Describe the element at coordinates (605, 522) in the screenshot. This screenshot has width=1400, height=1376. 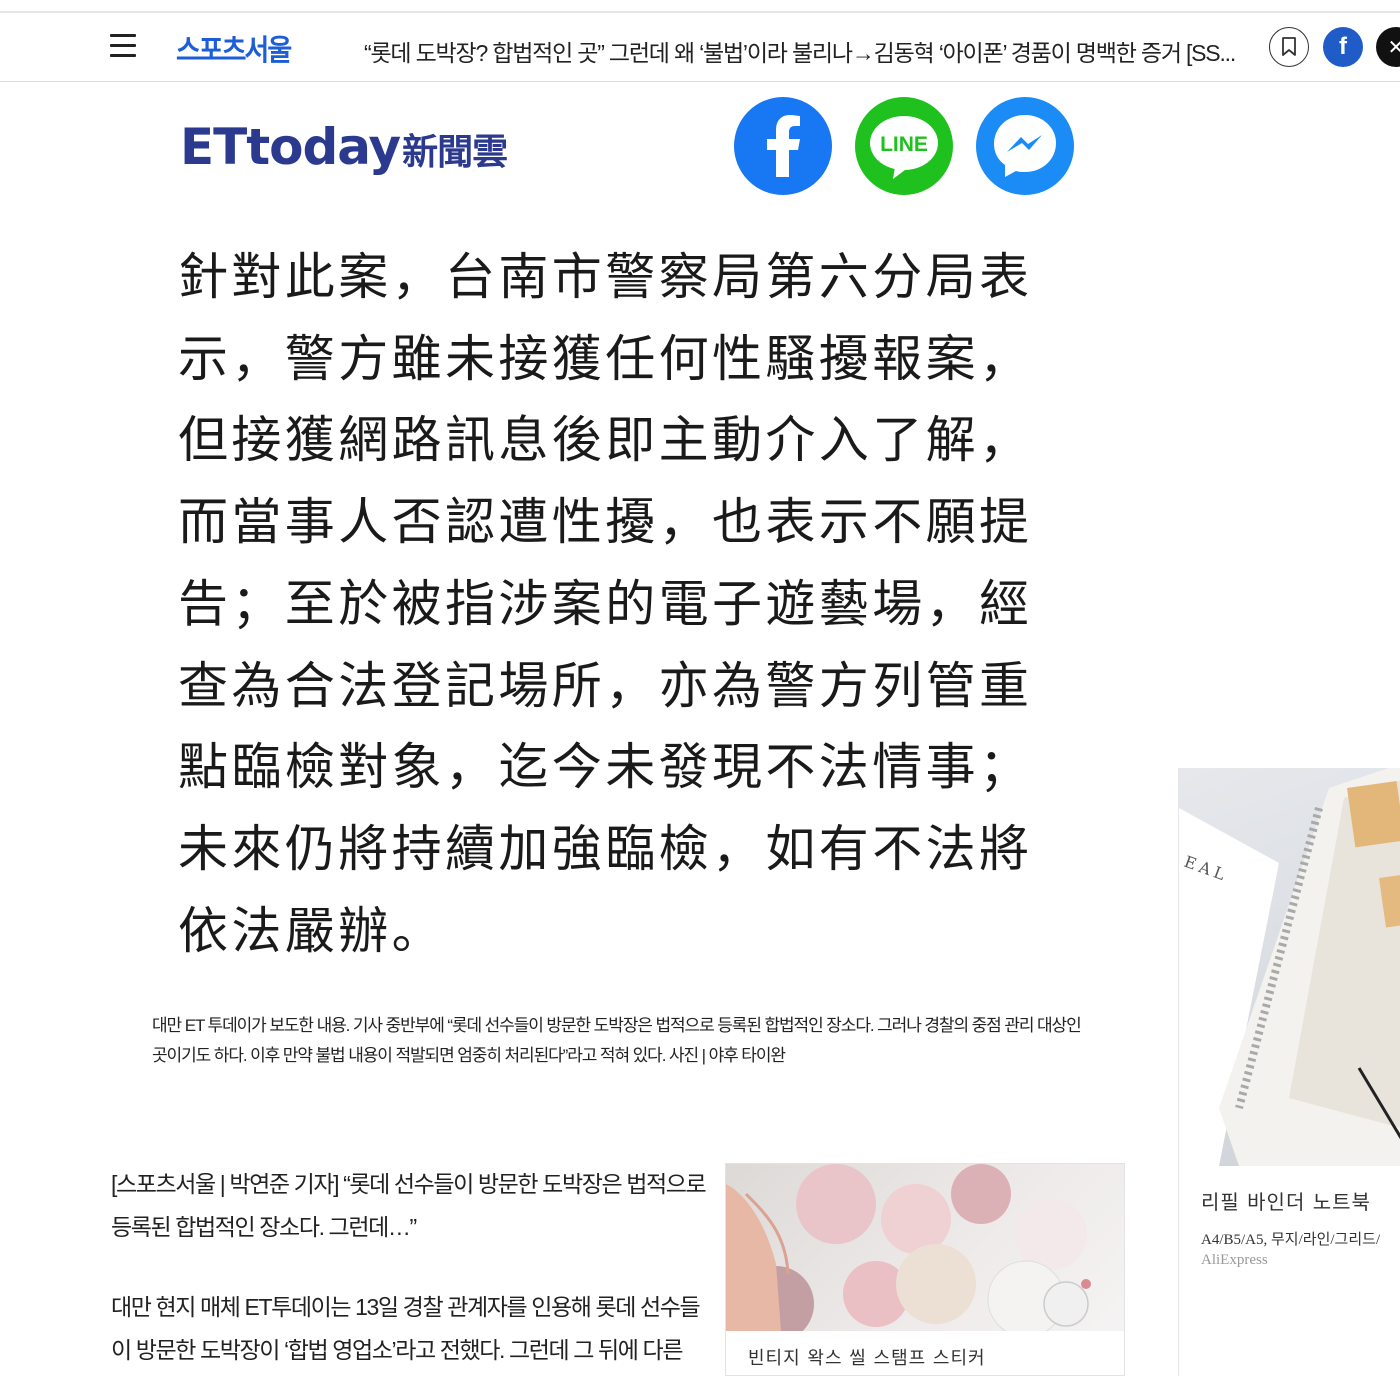
I see `zh-line: 而當事人否認遭性擾，也表示不願提` at that location.